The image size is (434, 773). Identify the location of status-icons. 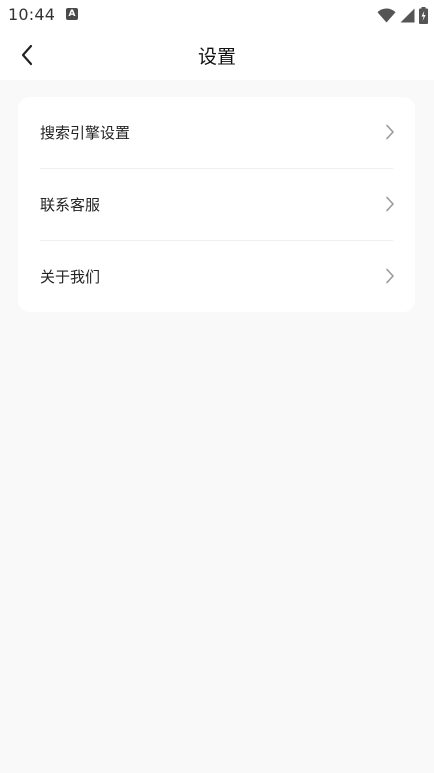
(402, 15).